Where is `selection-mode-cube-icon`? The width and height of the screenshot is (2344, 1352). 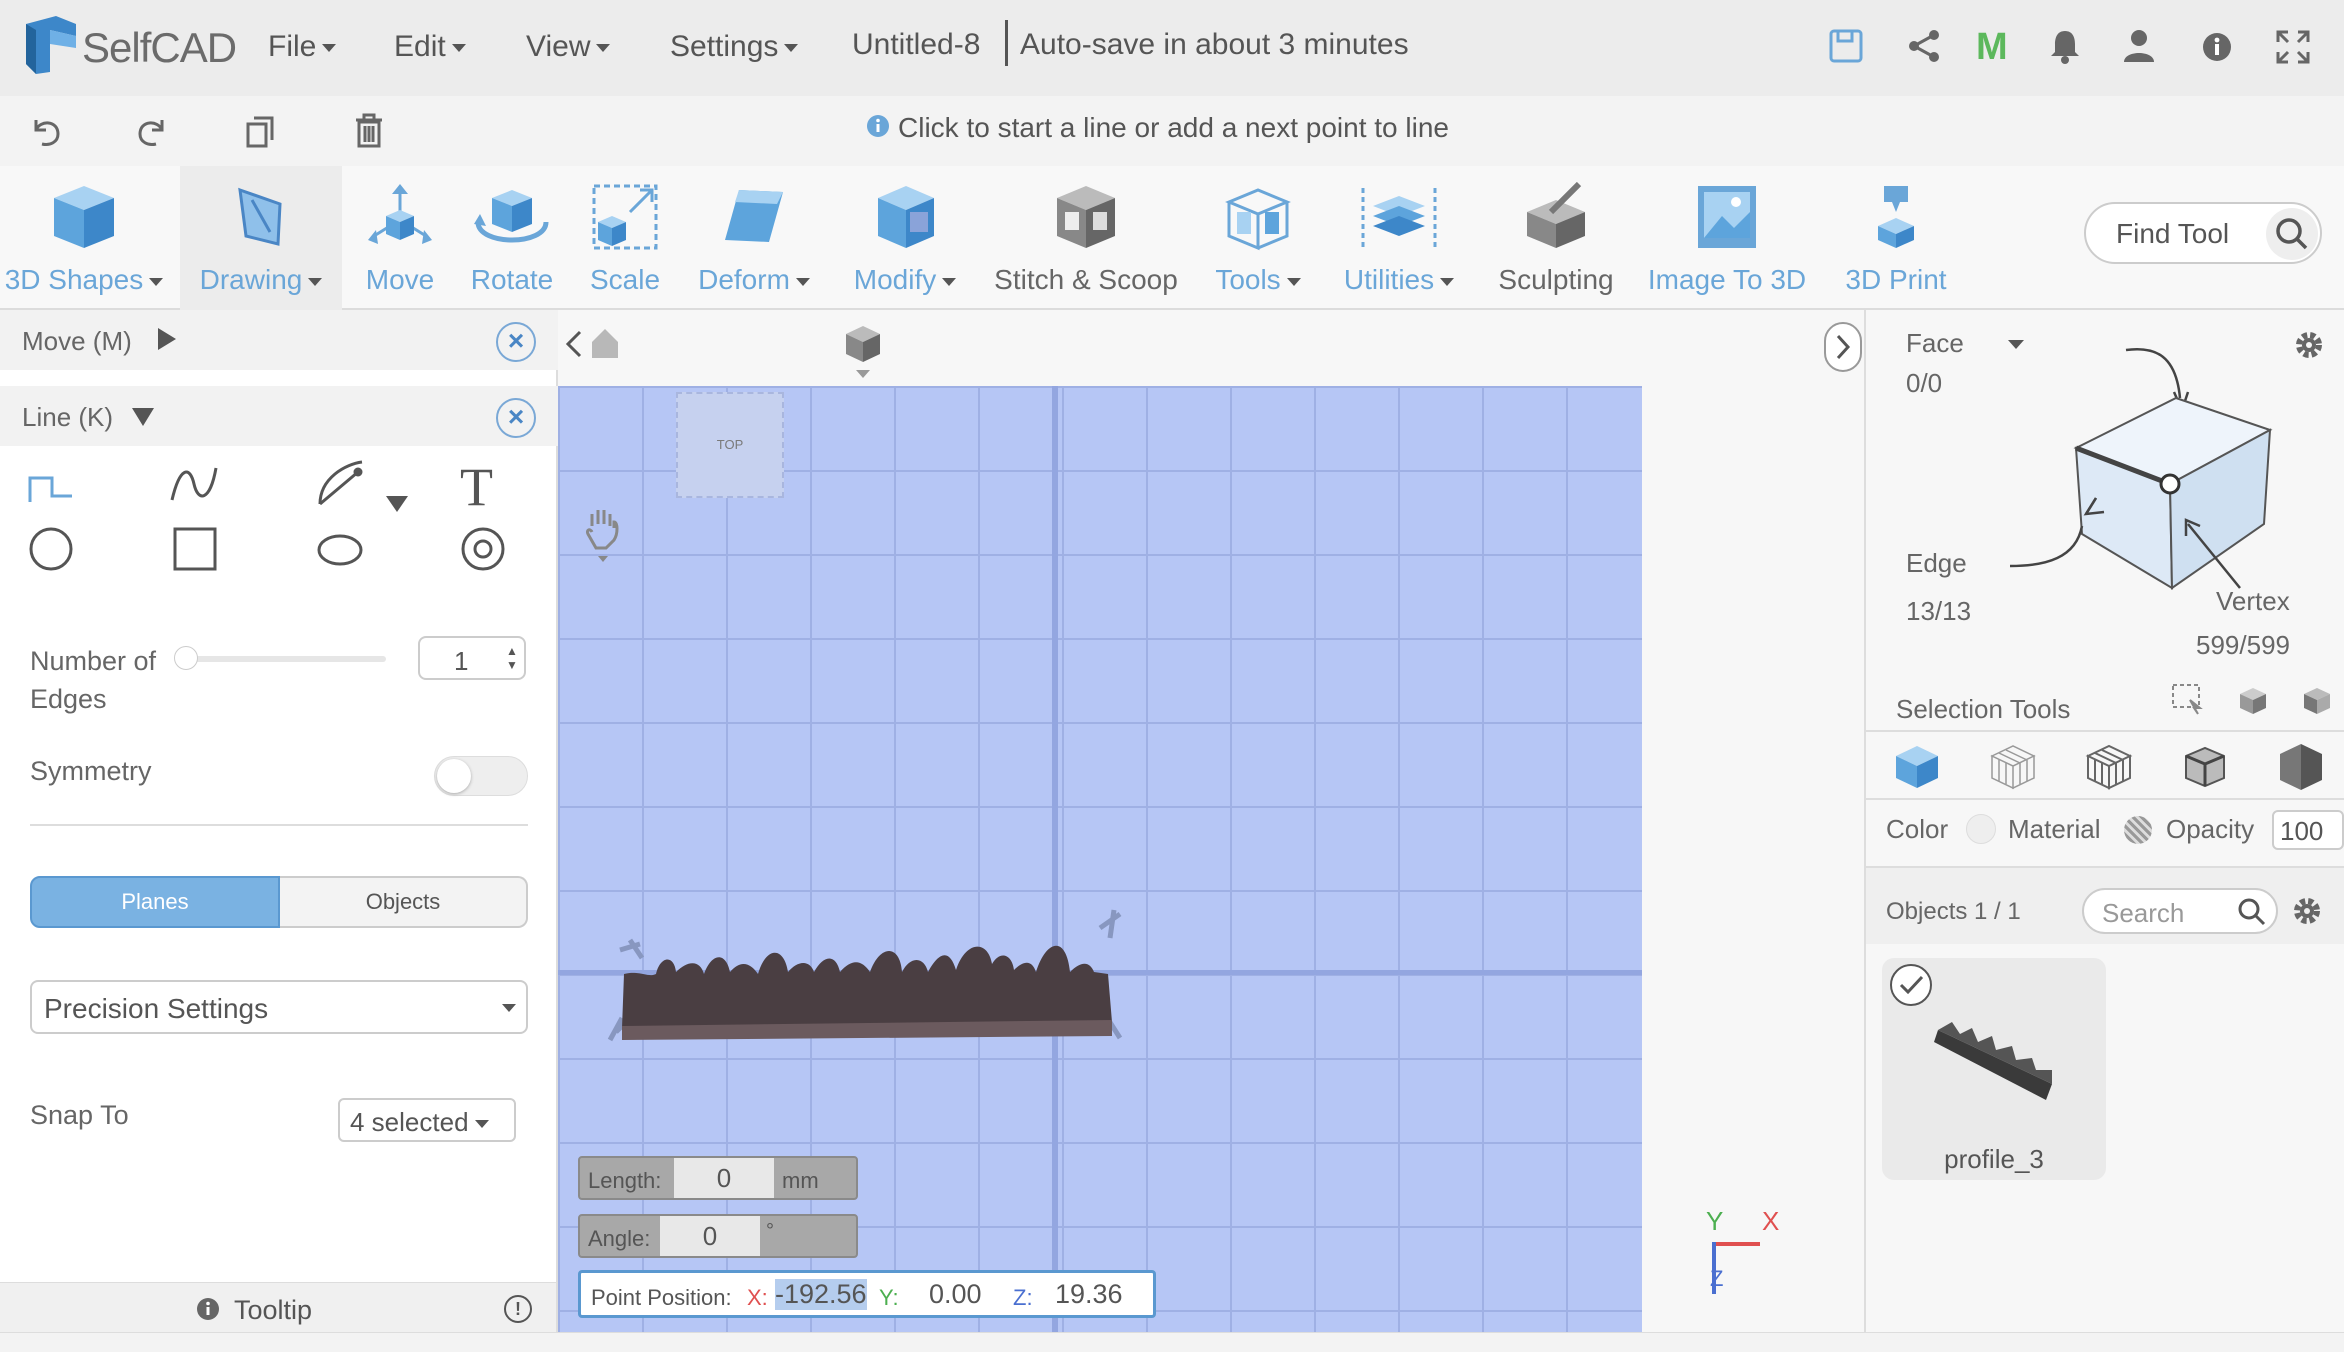
selection-mode-cube-icon is located at coordinates (2131, 475).